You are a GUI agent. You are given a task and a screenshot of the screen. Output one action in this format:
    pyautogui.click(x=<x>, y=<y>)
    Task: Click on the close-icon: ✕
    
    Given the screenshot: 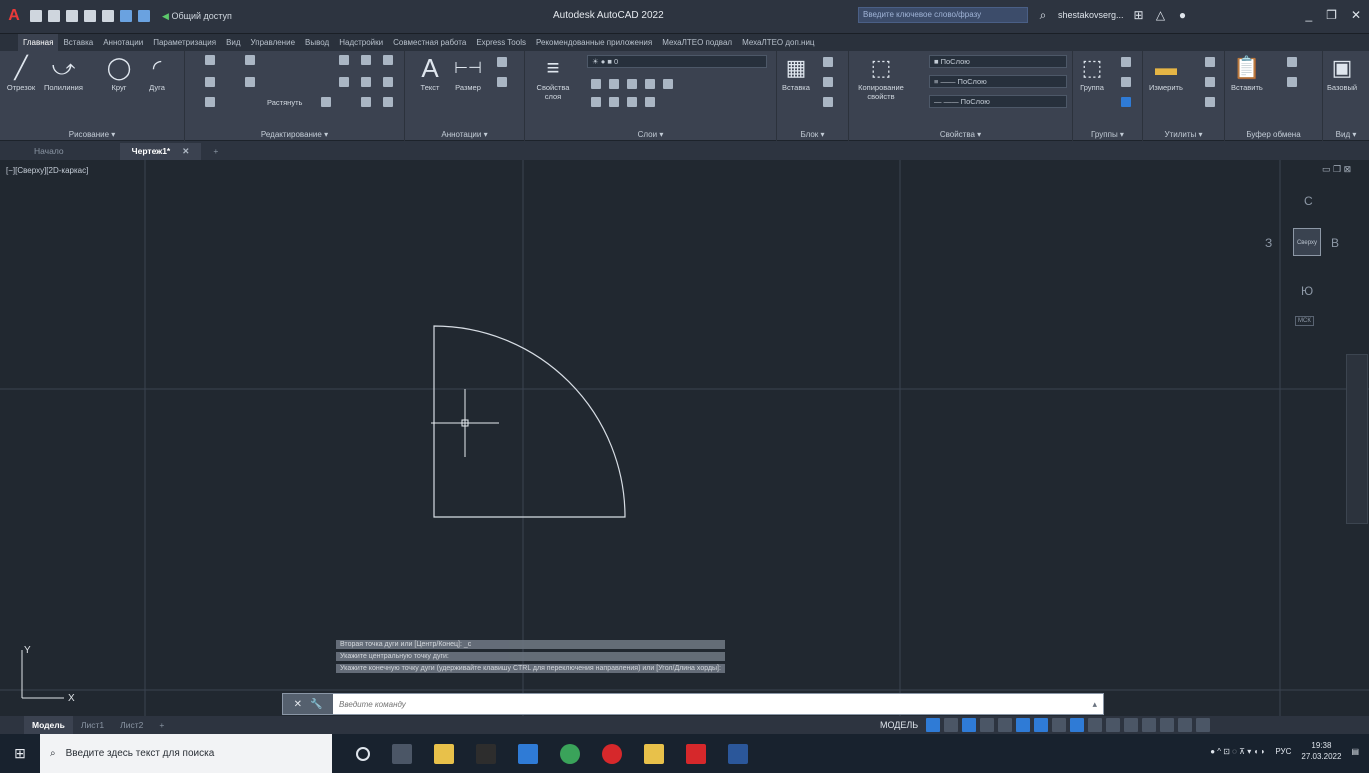 What is the action you would take?
    pyautogui.click(x=1356, y=15)
    